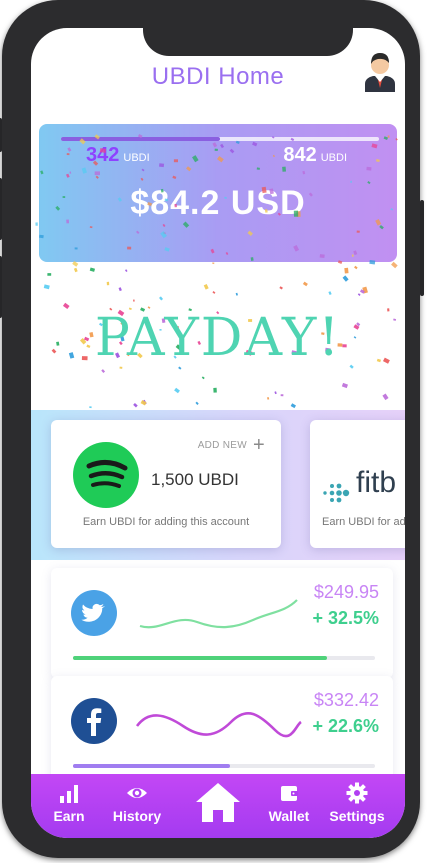  Describe the element at coordinates (231, 445) in the screenshot. I see `add-new-button: ADD NEW +` at that location.